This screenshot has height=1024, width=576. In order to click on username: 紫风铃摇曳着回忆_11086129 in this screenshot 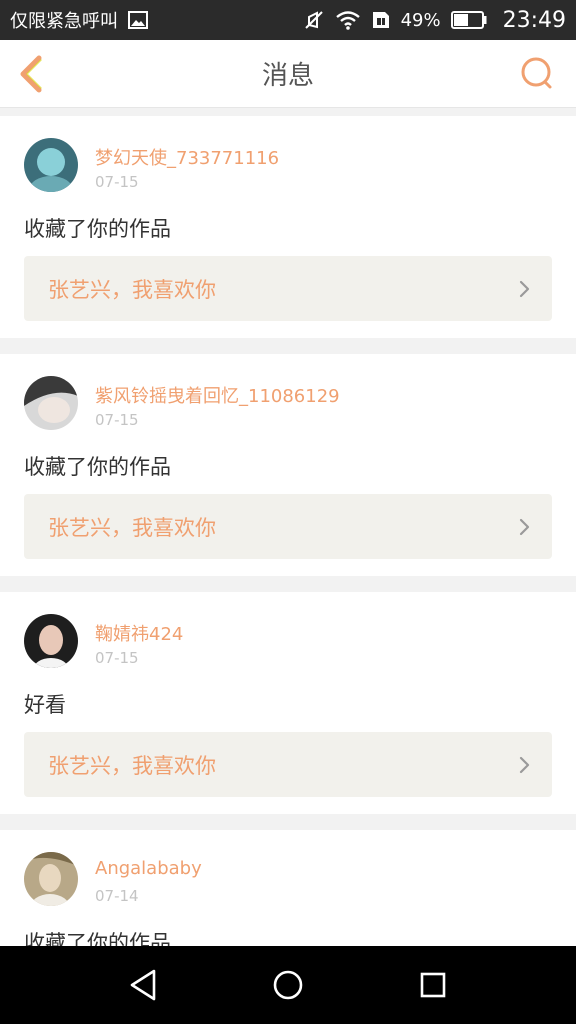, I will do `click(217, 395)`.